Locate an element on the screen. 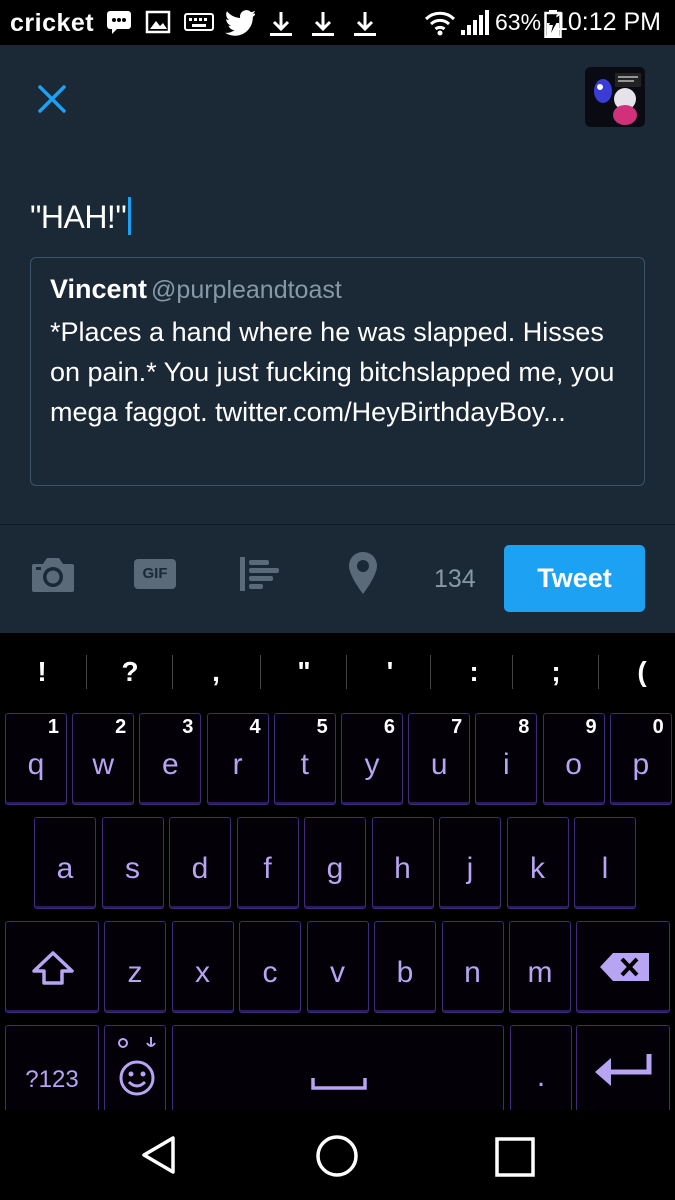 This screenshot has height=1200, width=675. symbol-key: ; is located at coordinates (556, 672).